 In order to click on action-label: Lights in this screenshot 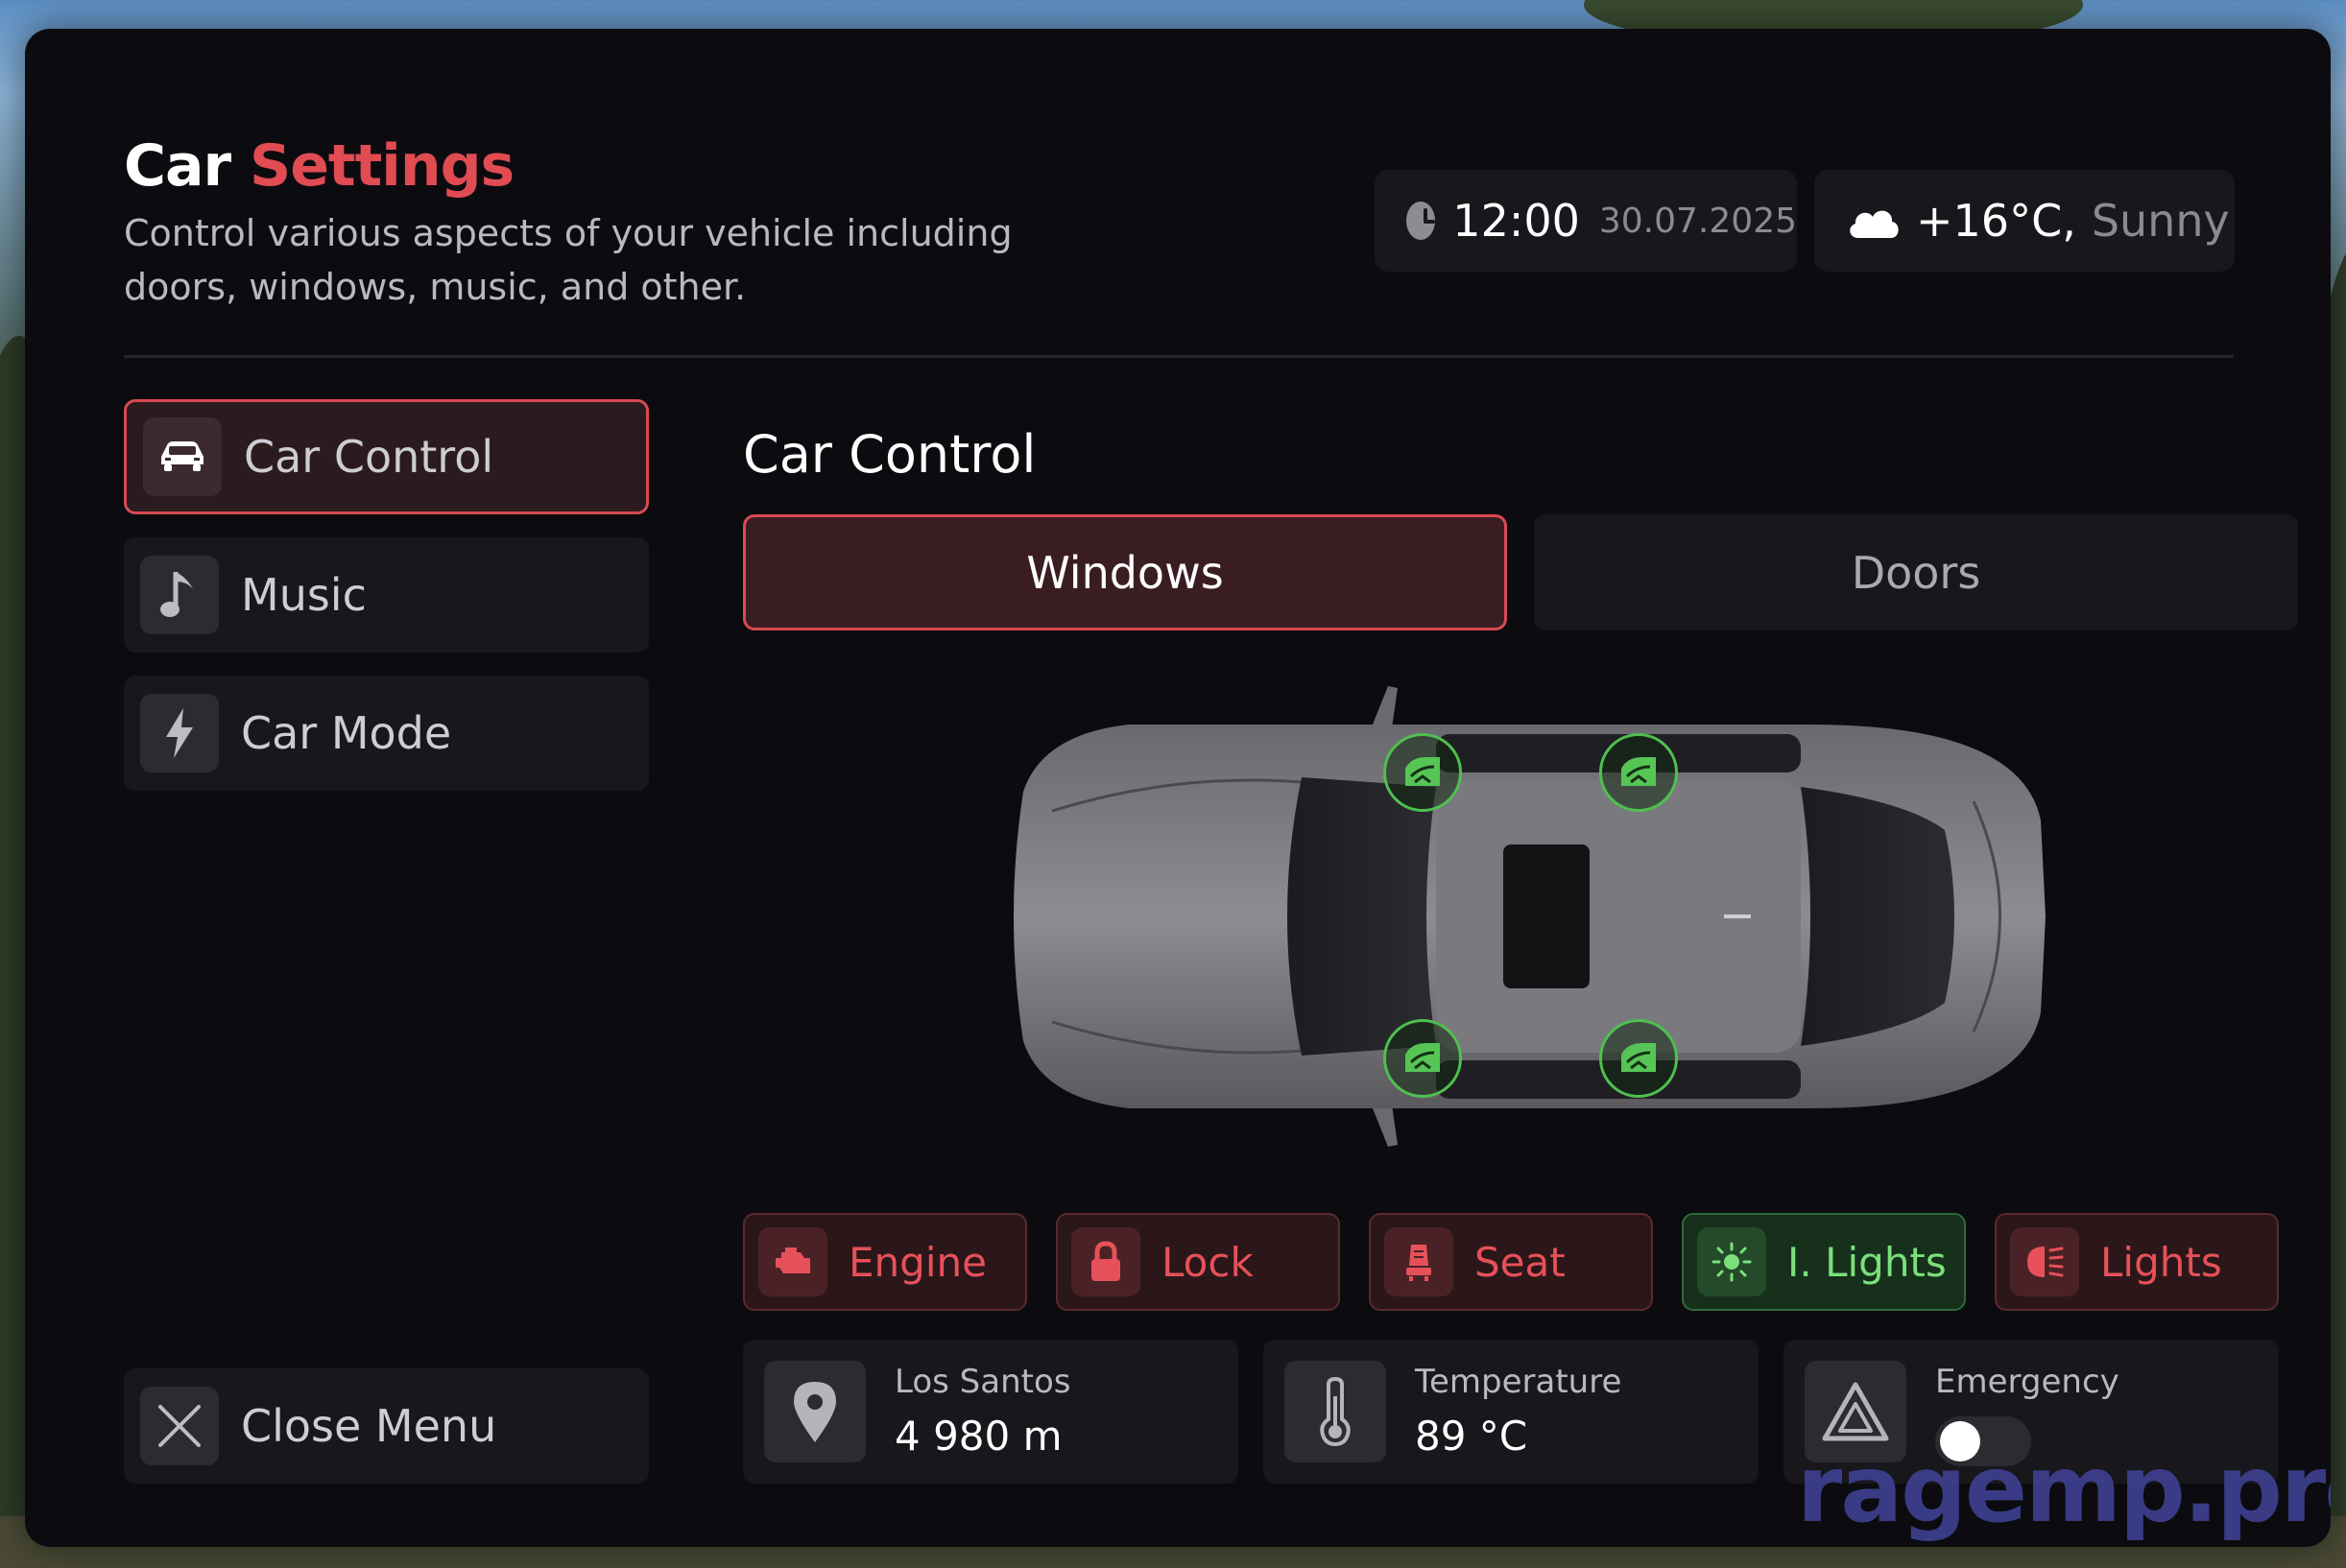, I will do `click(2161, 1262)`.